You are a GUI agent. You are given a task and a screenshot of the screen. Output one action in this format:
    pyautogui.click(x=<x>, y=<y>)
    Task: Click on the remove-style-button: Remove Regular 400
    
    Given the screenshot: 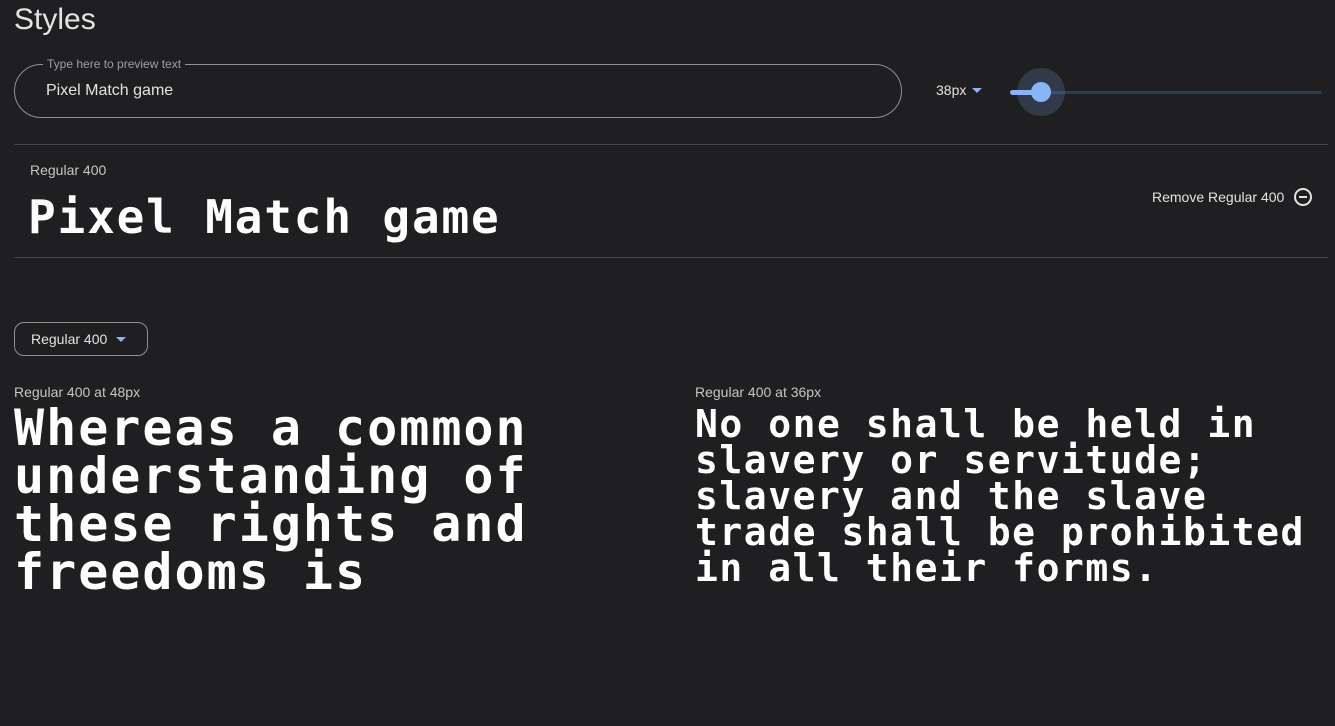 What is the action you would take?
    pyautogui.click(x=1232, y=197)
    